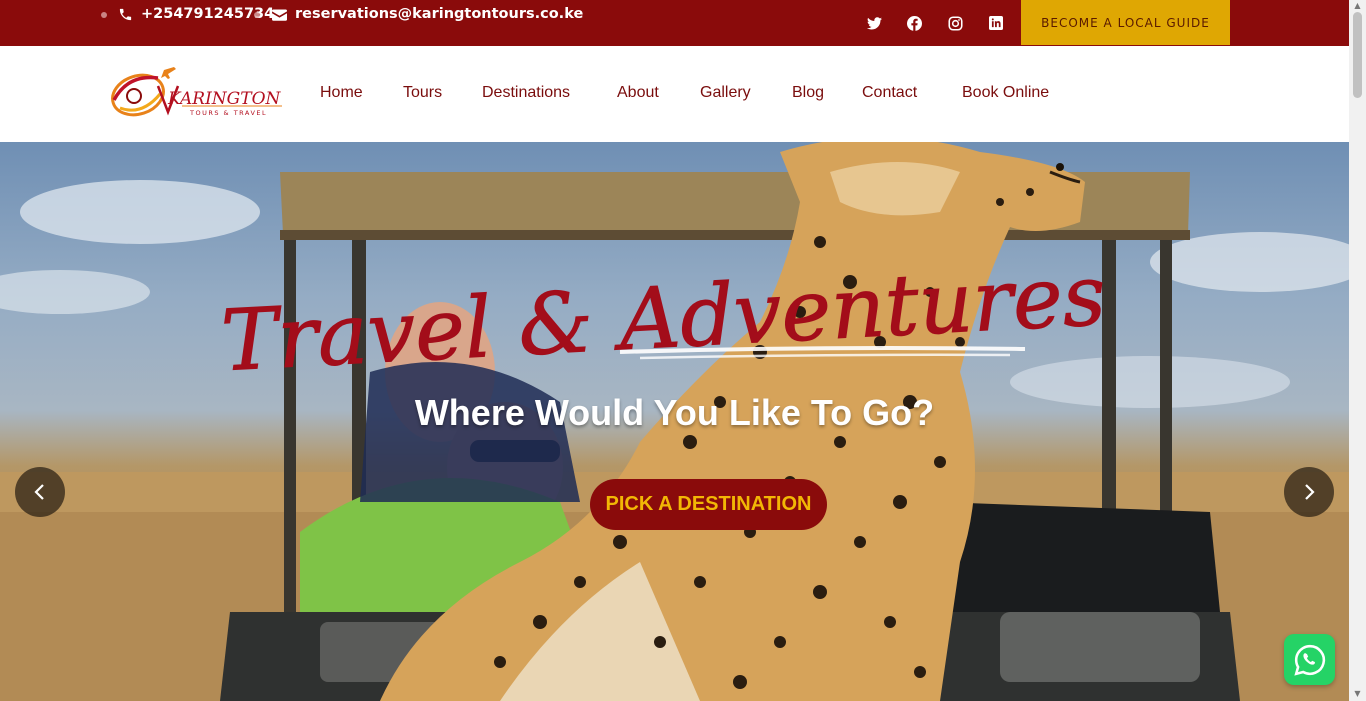 Image resolution: width=1366 pixels, height=701 pixels. What do you see at coordinates (874, 23) in the screenshot?
I see `twitter-icon` at bounding box center [874, 23].